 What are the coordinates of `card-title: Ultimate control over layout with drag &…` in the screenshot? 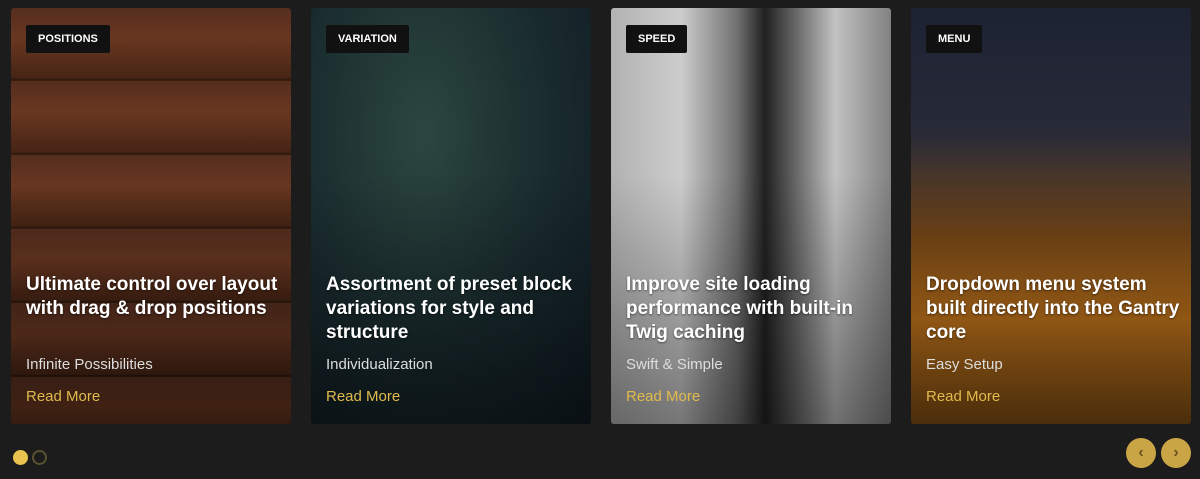 It's located at (152, 296).